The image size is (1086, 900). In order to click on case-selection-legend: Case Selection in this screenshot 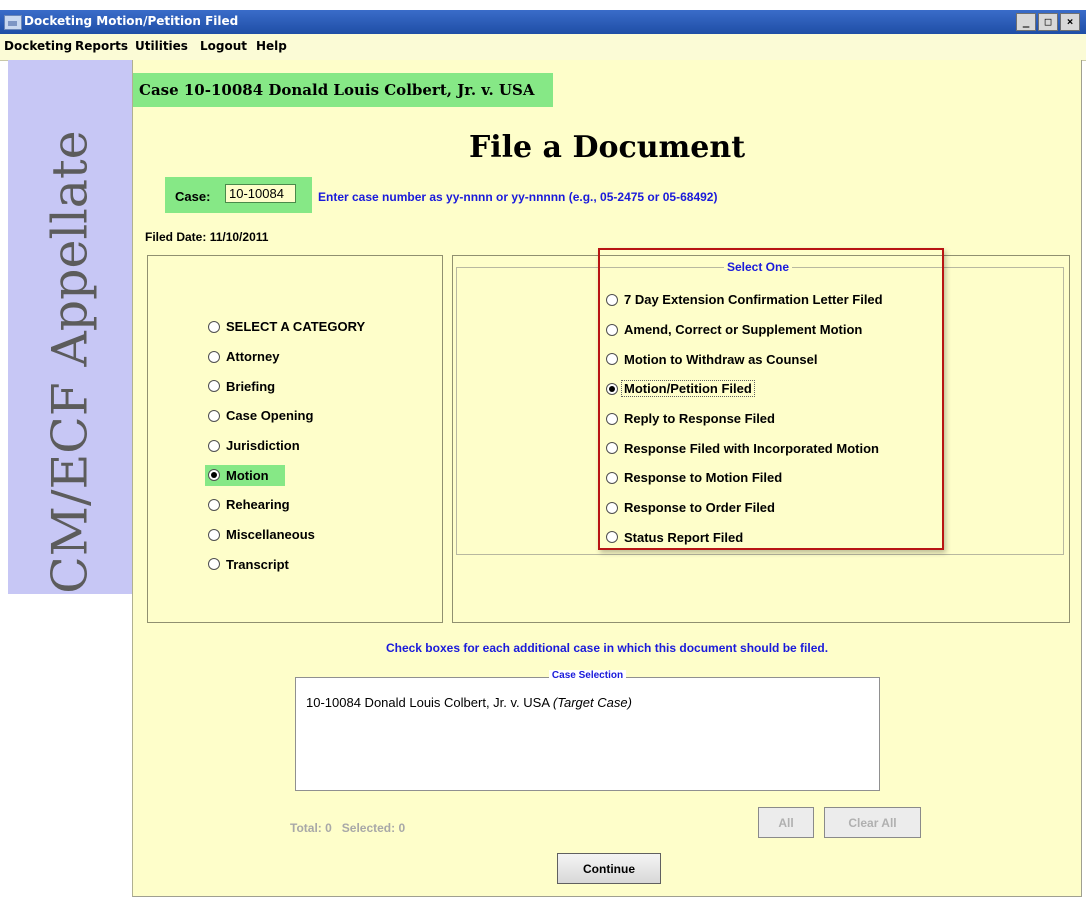, I will do `click(587, 675)`.